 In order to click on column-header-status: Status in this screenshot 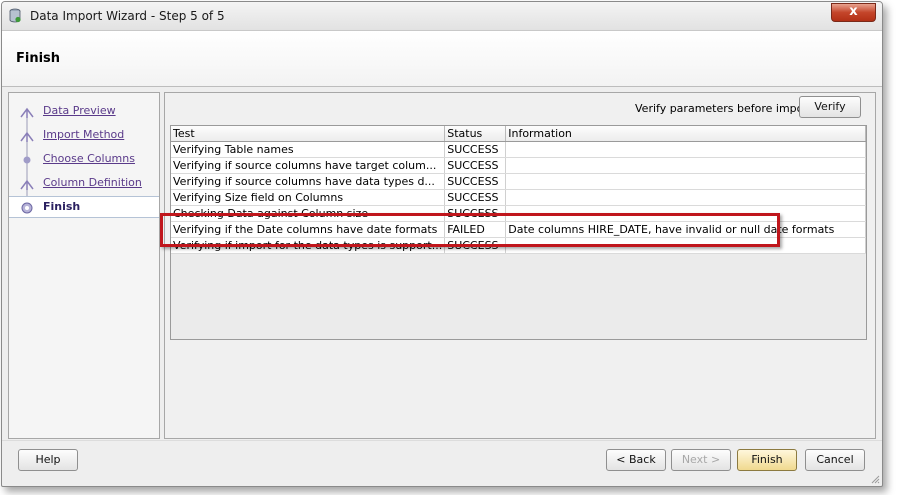, I will do `click(475, 134)`.